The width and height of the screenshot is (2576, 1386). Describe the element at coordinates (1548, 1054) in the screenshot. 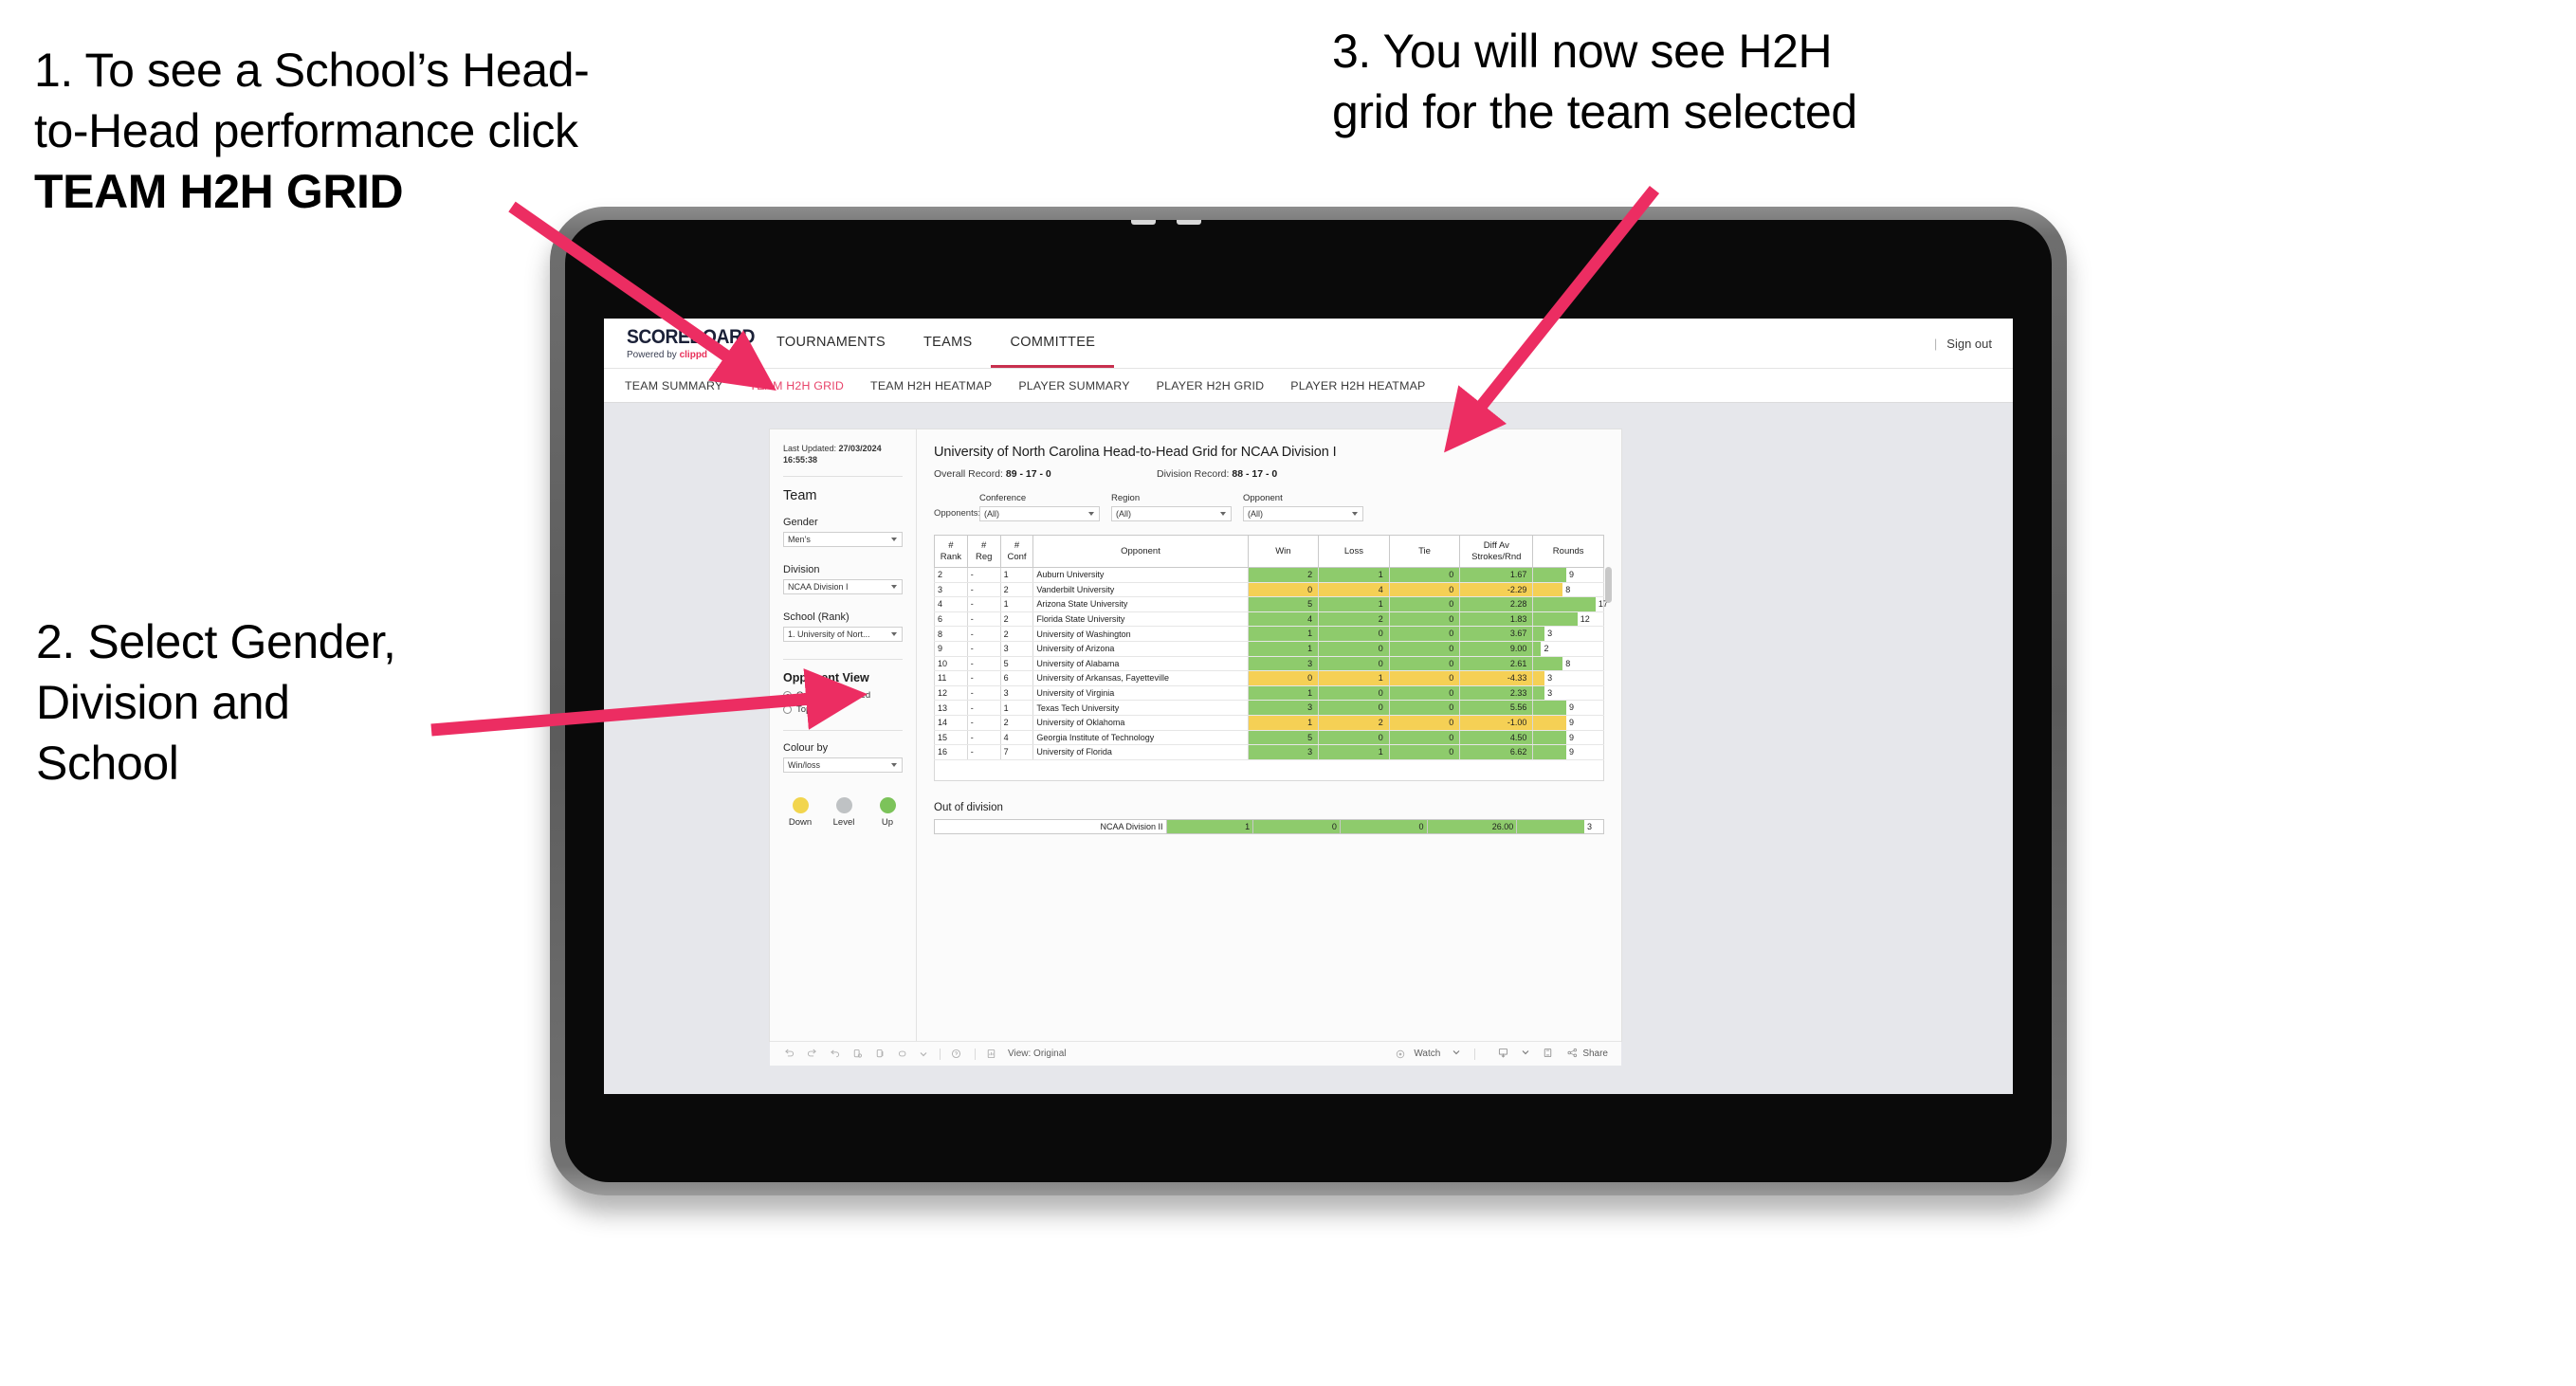

I see `fullscreen-icon` at that location.